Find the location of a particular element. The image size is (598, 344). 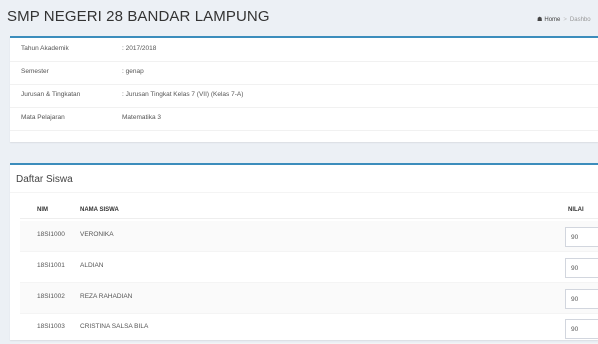

student-nim: 18SI1002 is located at coordinates (51, 296).